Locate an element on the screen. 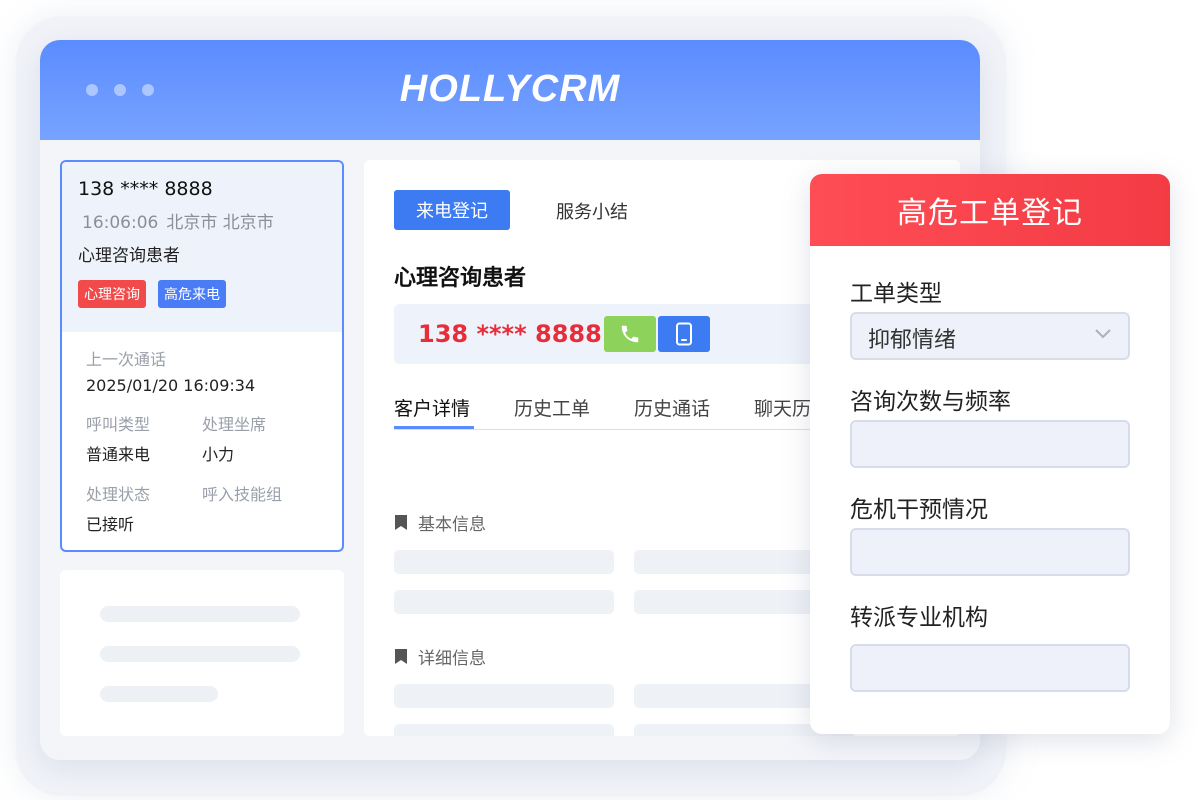  detail-col: 呼叫类型 普通来电 is located at coordinates (144, 438).